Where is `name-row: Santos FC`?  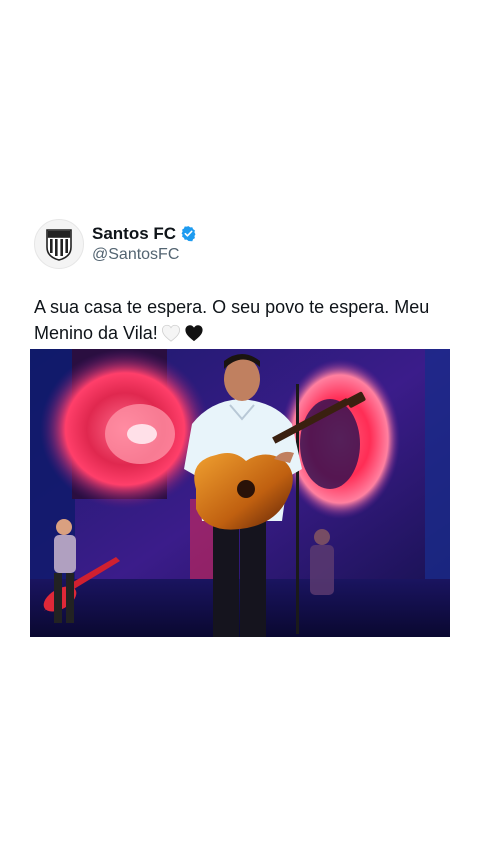 name-row: Santos FC is located at coordinates (144, 233).